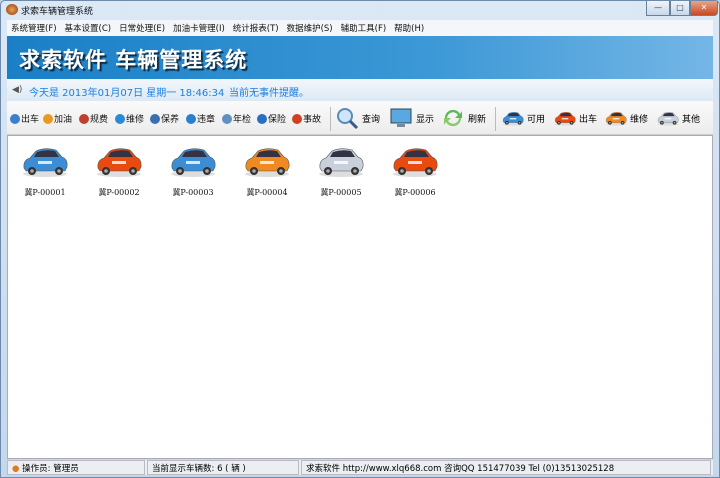  Describe the element at coordinates (360, 10) in the screenshot. I see `title-bar: 求索车辆管理系统 — □ ✕` at that location.